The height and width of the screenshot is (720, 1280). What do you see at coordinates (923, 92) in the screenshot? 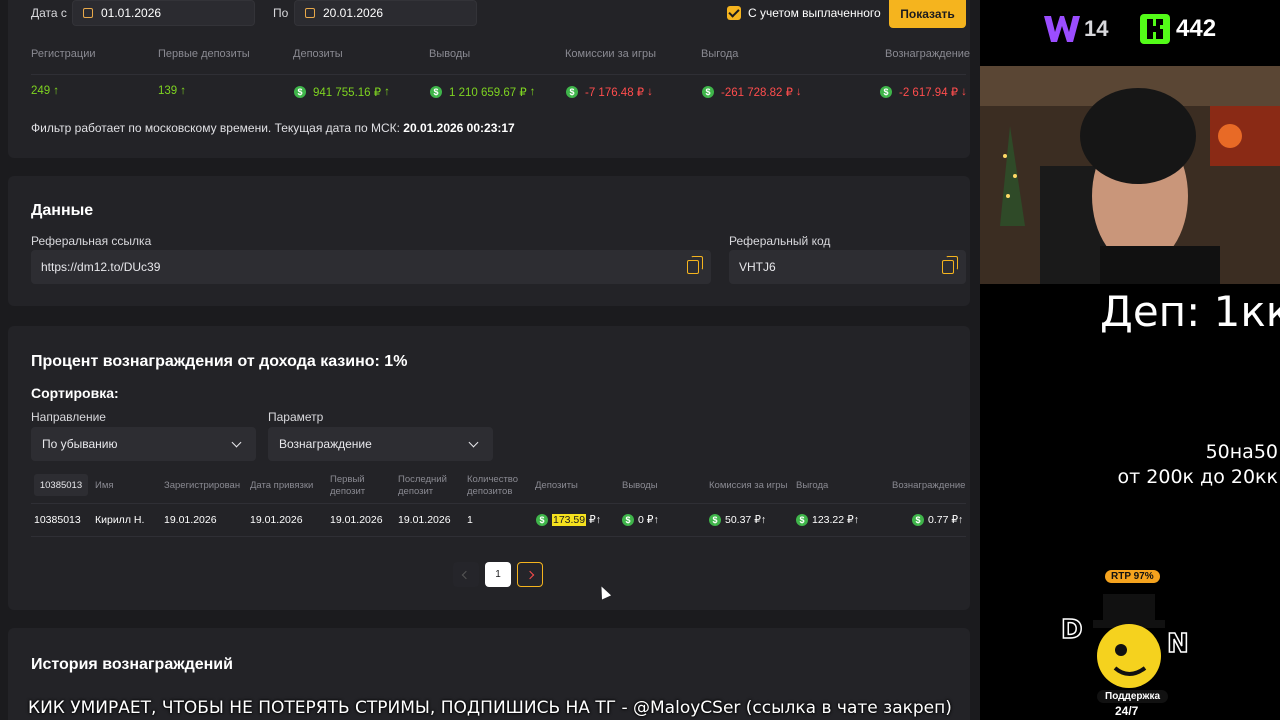
I see `stat-value-reward: $ -2 617.94 ₽ ↓` at bounding box center [923, 92].